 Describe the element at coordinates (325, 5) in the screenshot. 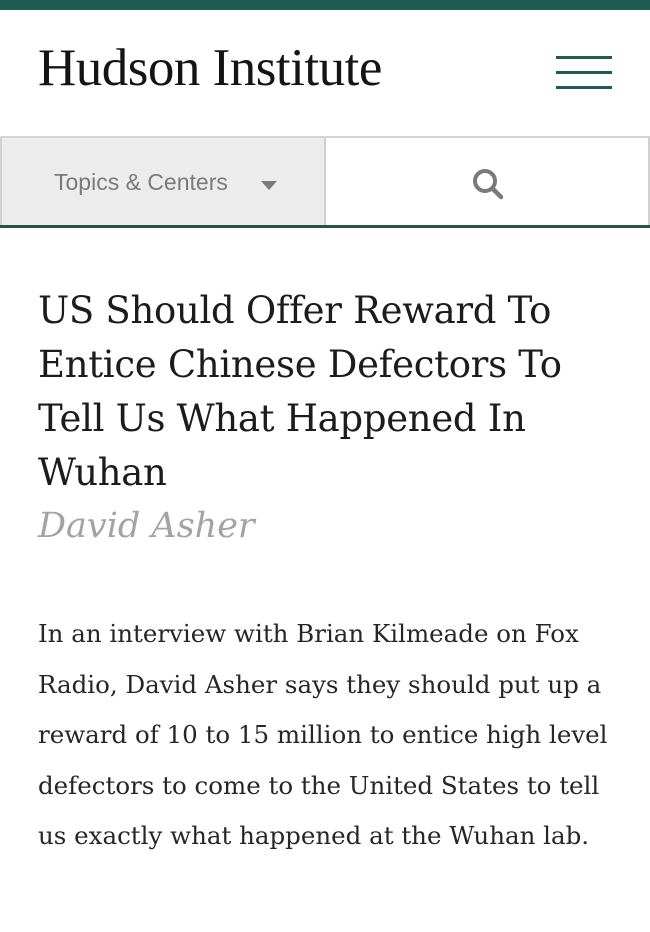

I see `top-accent-bar` at that location.